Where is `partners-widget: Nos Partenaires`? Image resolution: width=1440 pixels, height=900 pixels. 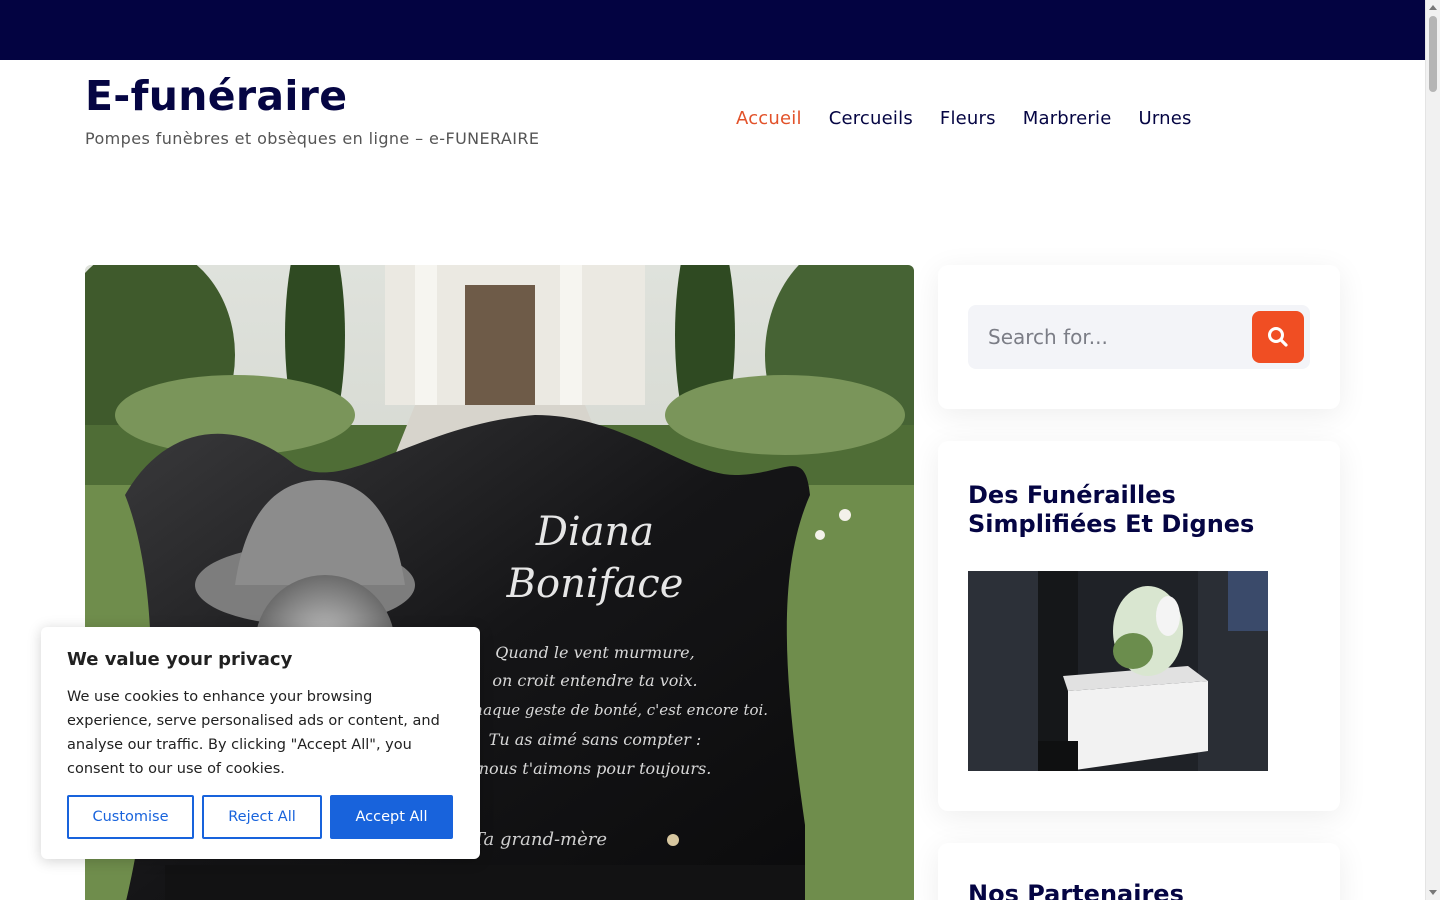
partners-widget: Nos Partenaires is located at coordinates (1139, 871).